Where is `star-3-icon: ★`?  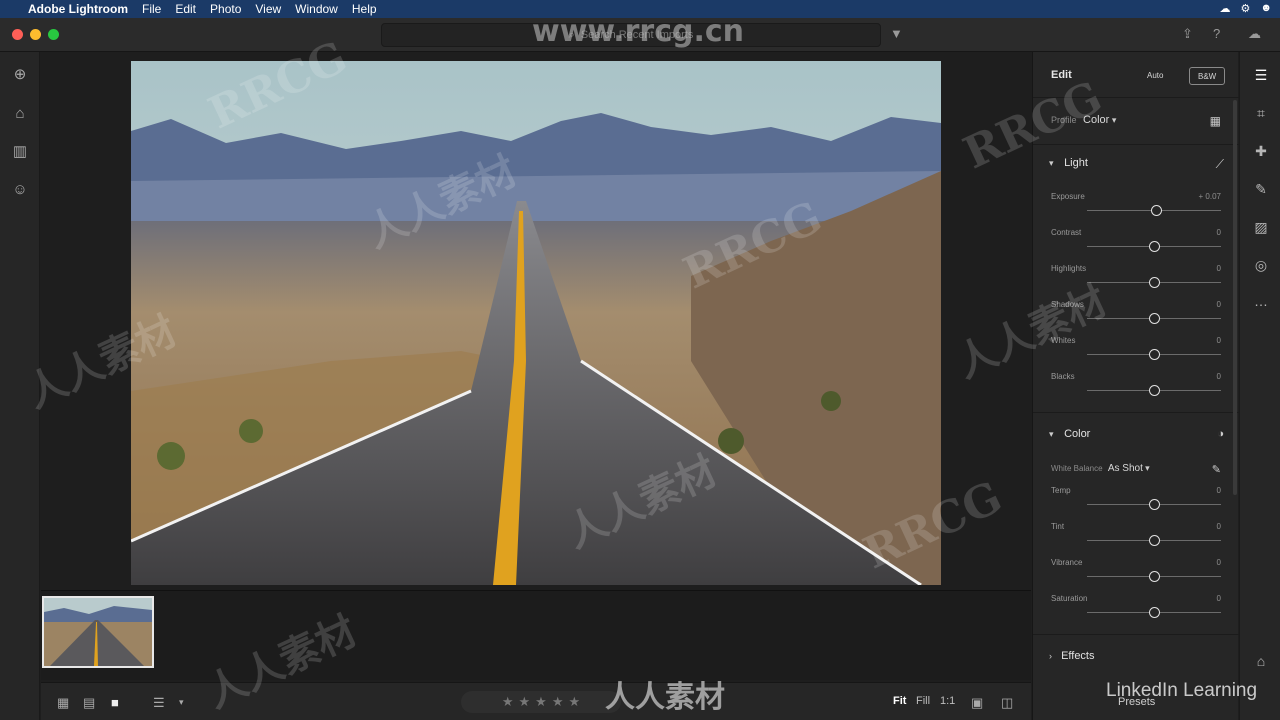
star-3-icon: ★ is located at coordinates (541, 702).